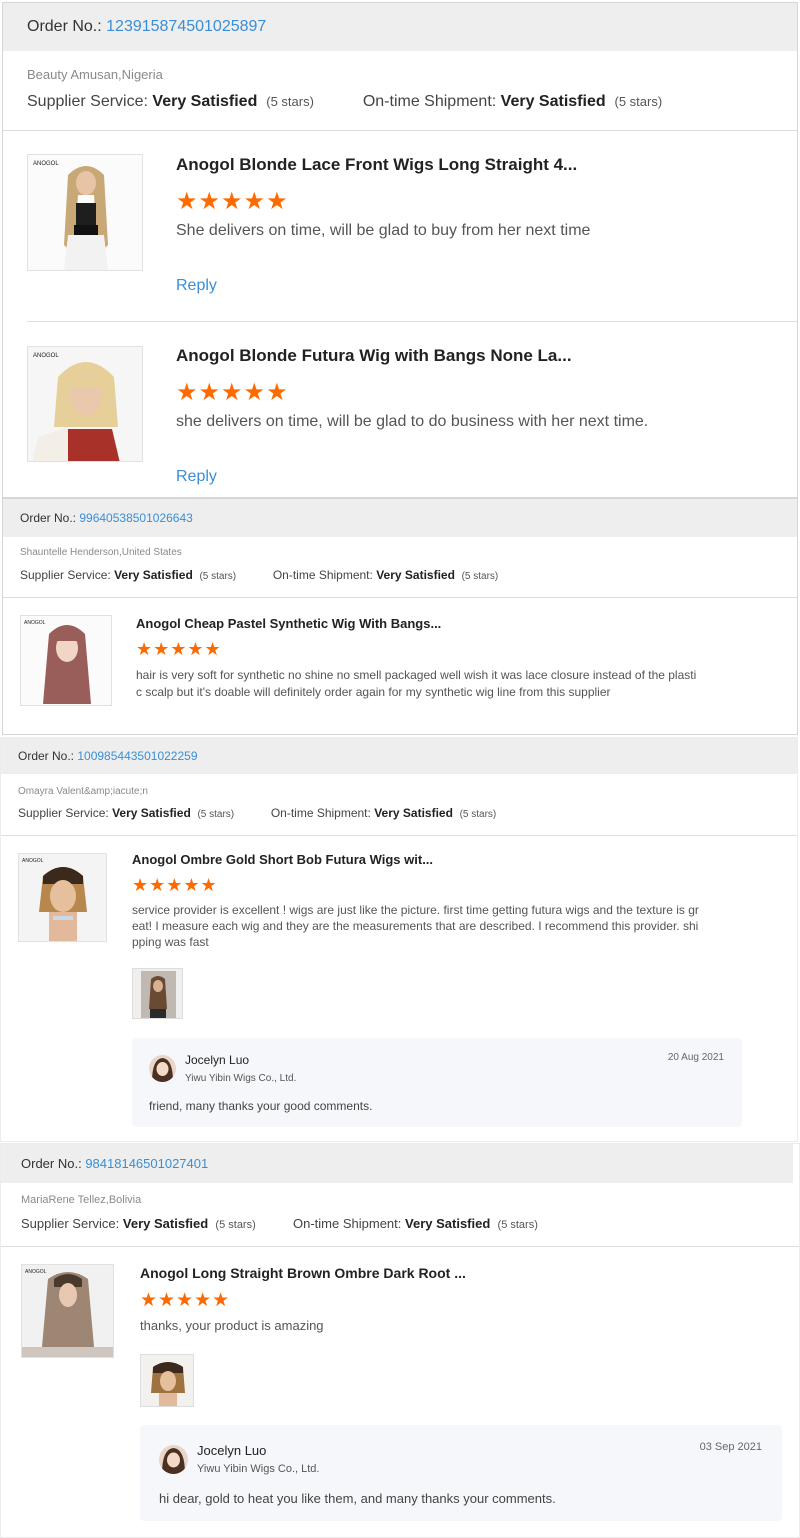 The width and height of the screenshot is (800, 1538). I want to click on buyer-name: MariaRene Tellez,Bolivia, so click(81, 1200).